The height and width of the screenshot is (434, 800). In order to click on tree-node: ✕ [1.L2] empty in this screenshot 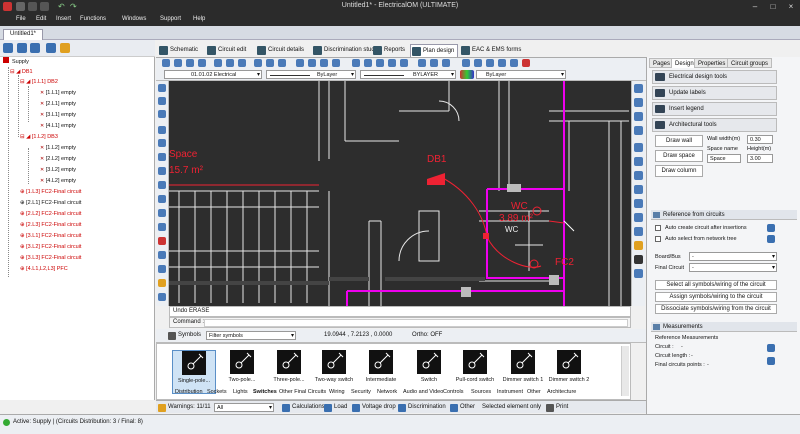, I will do `click(58, 148)`.